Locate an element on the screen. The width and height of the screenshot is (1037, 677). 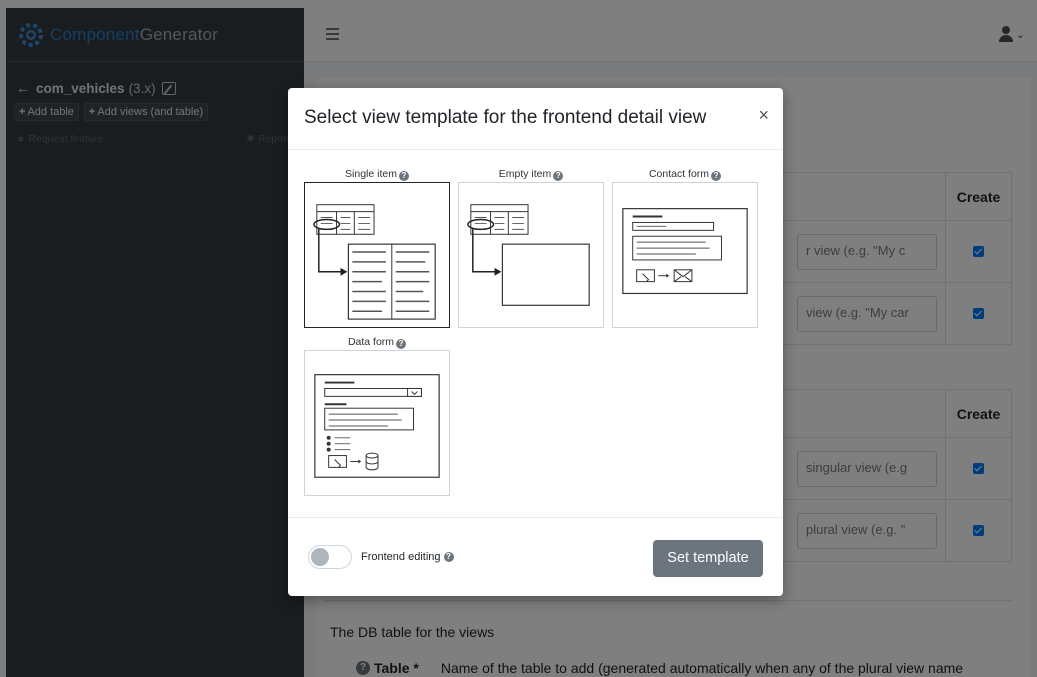
template-data-form: Data form? is located at coordinates (377, 413).